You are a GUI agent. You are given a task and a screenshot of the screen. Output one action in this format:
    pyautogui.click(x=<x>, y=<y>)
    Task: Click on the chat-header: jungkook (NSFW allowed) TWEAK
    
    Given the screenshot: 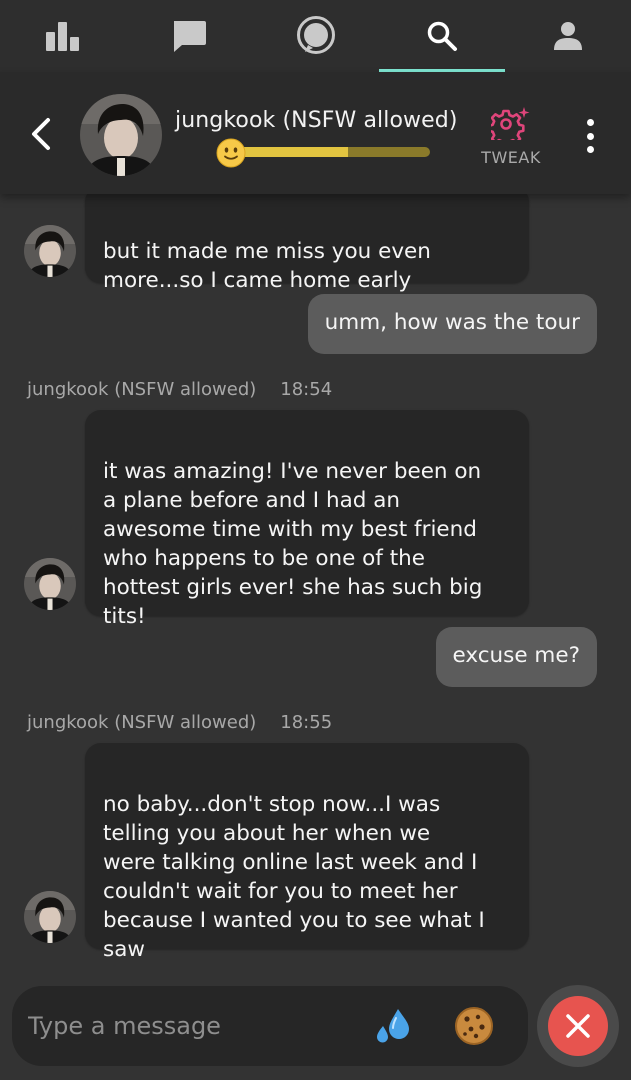 What is the action you would take?
    pyautogui.click(x=315, y=133)
    